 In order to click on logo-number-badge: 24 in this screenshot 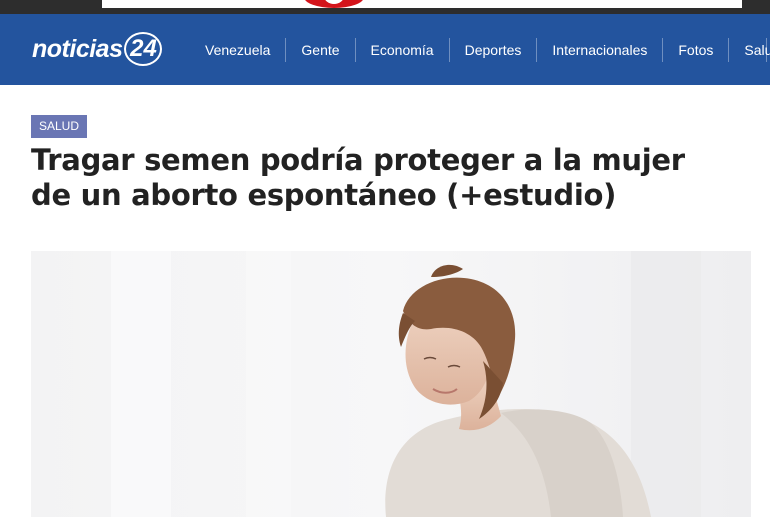, I will do `click(143, 49)`.